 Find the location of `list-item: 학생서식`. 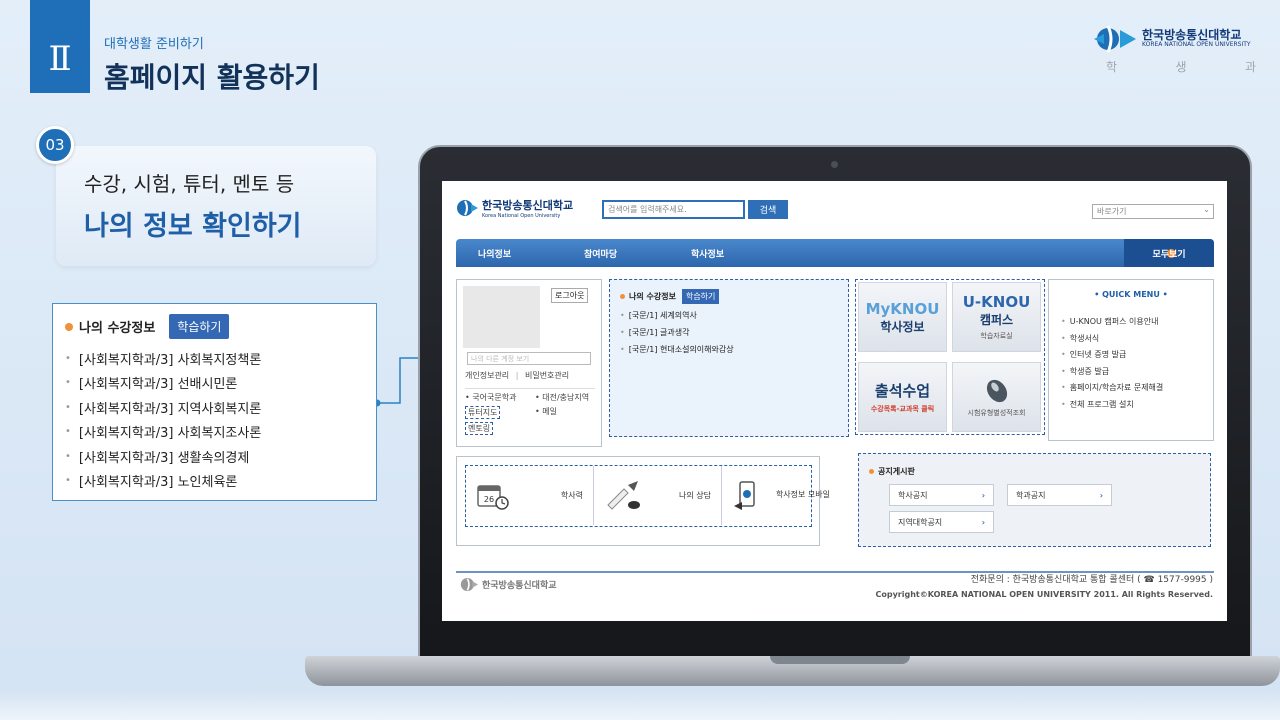

list-item: 학생서식 is located at coordinates (1112, 341).